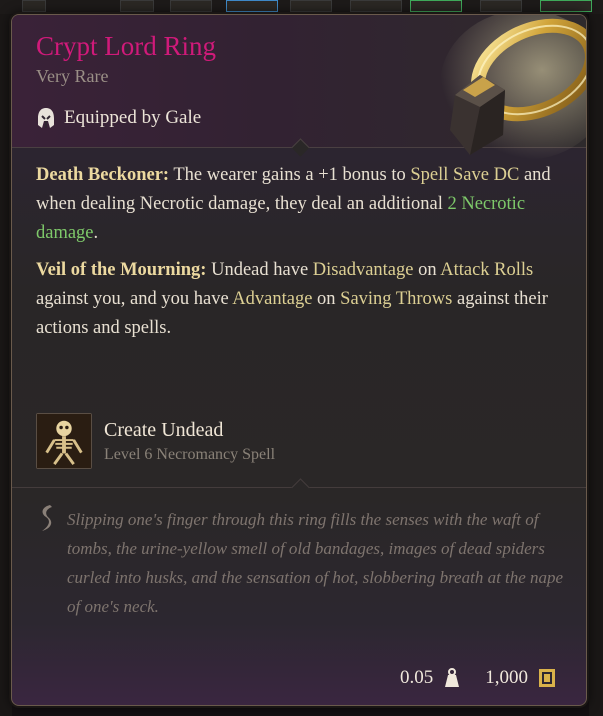  Describe the element at coordinates (133, 117) in the screenshot. I see `equipped-label: Equipped by Gale` at that location.